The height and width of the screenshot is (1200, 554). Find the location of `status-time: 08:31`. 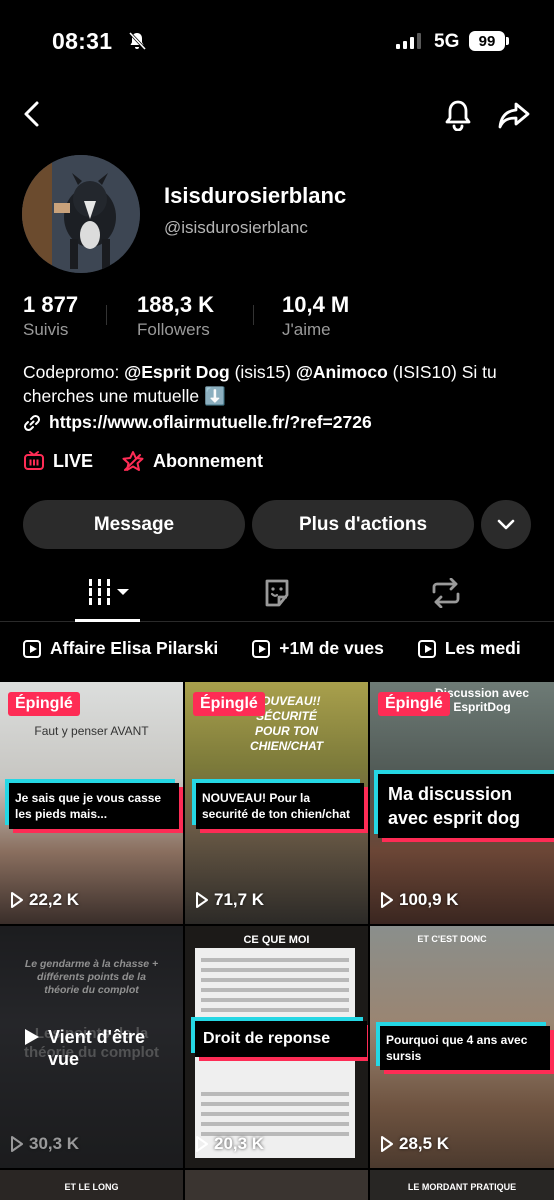

status-time: 08:31 is located at coordinates (82, 41).